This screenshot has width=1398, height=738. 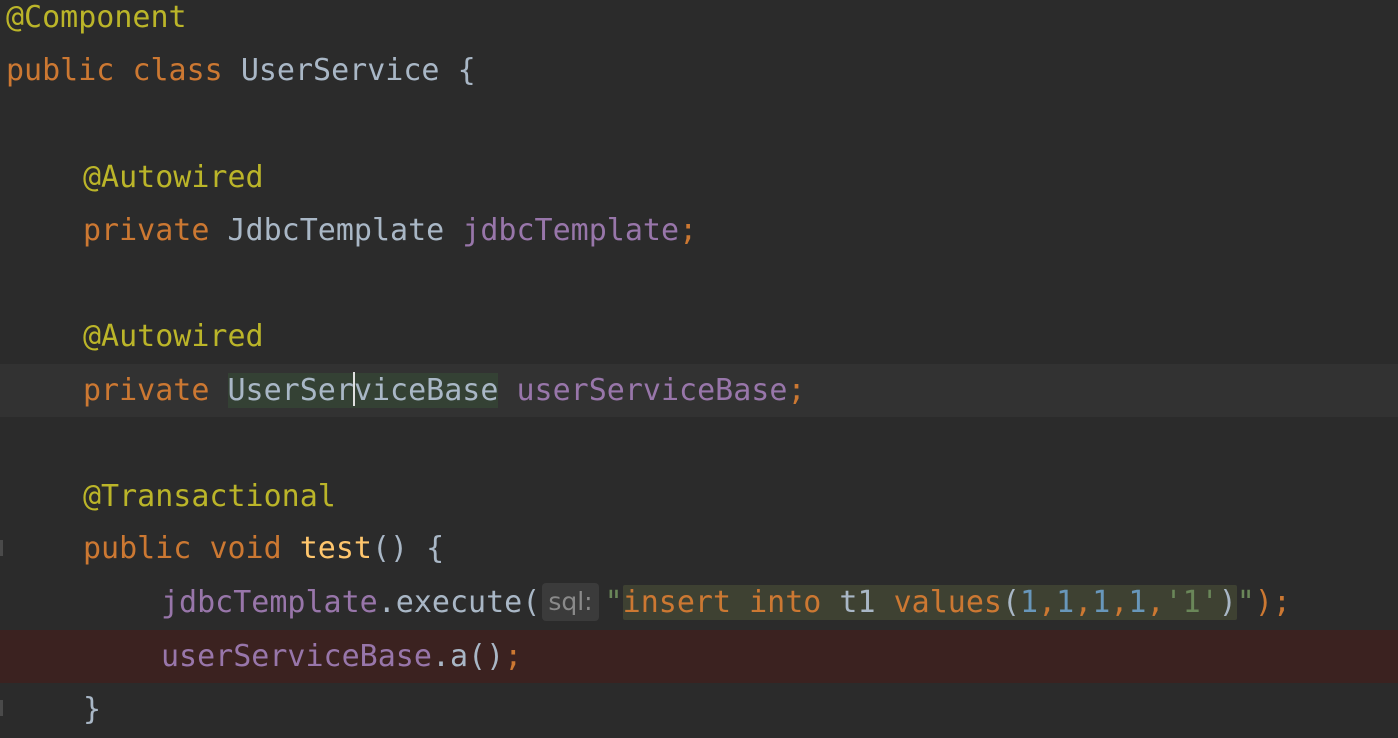 I want to click on sql-insert: insert, so click(x=677, y=602).